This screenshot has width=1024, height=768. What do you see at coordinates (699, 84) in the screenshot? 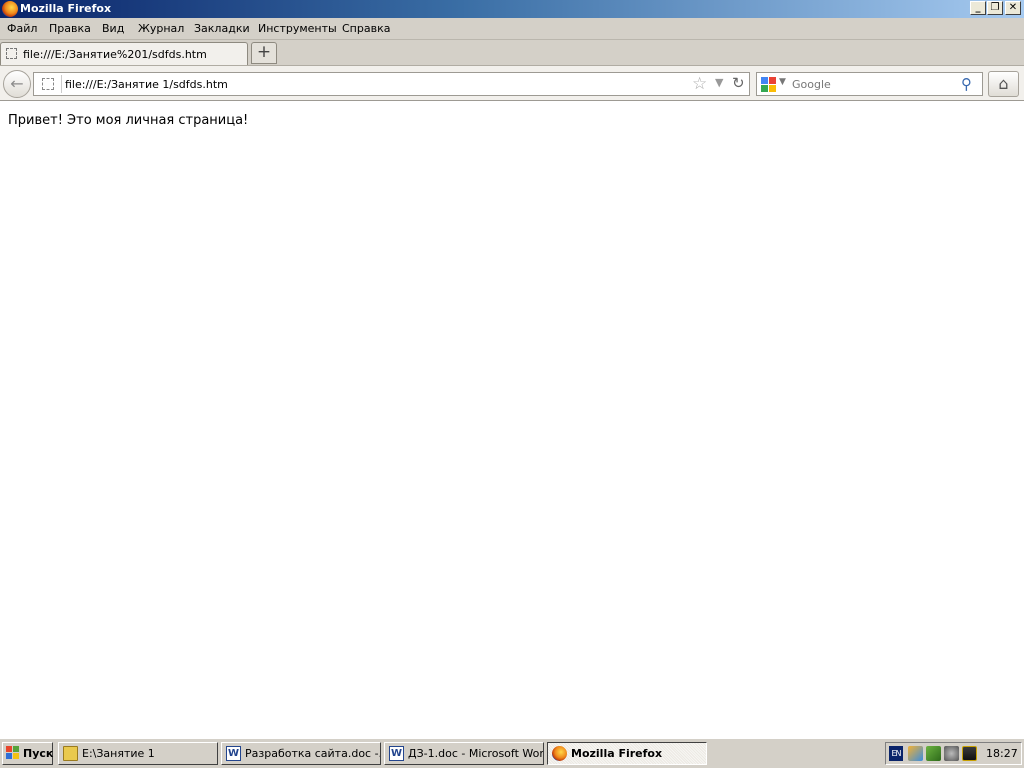
I see `bookmark-star-icon: ☆` at bounding box center [699, 84].